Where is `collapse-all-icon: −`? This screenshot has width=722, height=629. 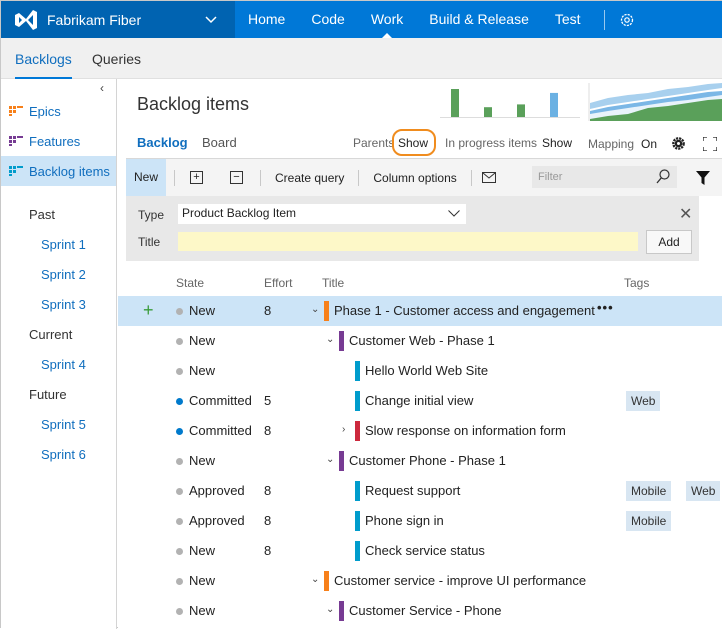 collapse-all-icon: − is located at coordinates (236, 177).